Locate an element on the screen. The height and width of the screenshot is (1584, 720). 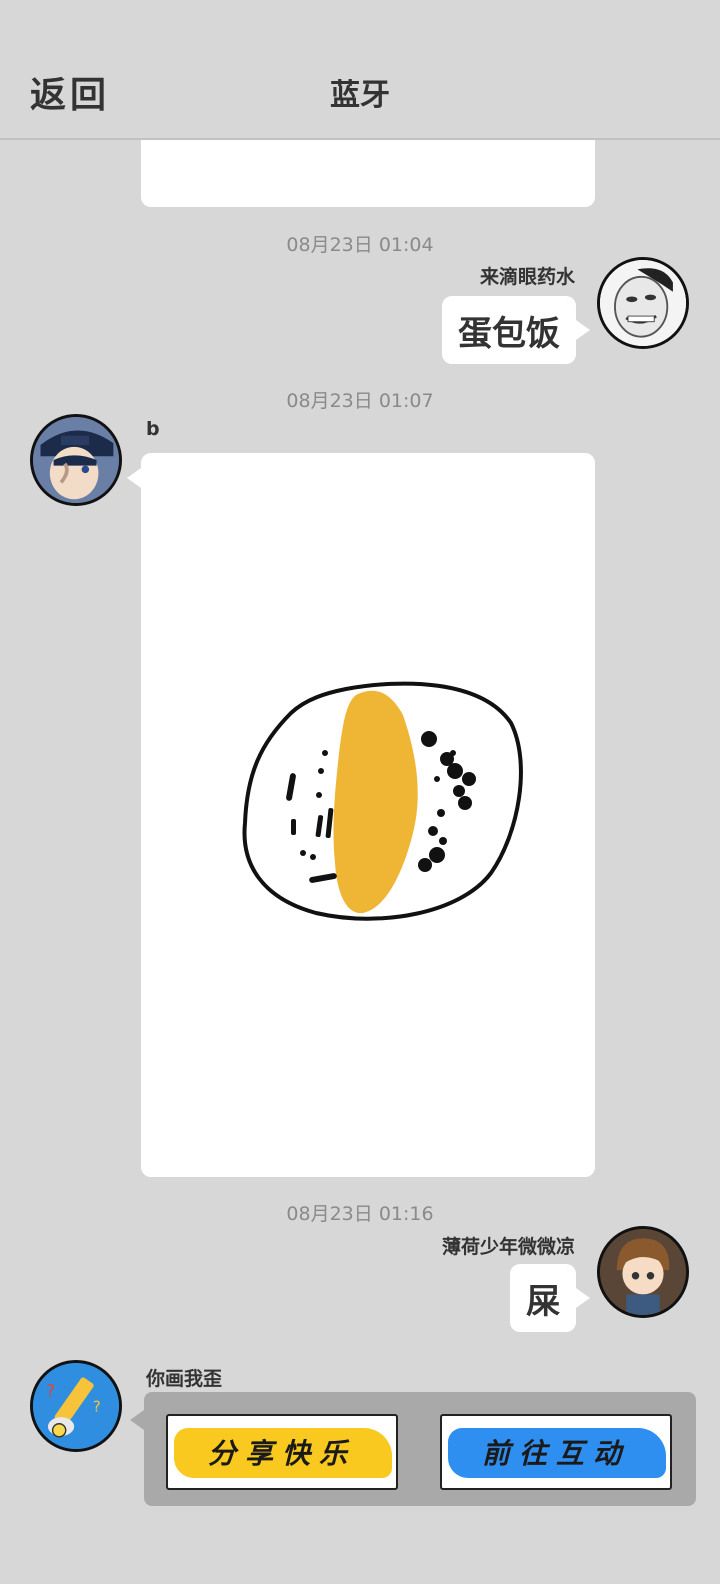
share-happiness-button: 分享快乐 is located at coordinates (282, 1452).